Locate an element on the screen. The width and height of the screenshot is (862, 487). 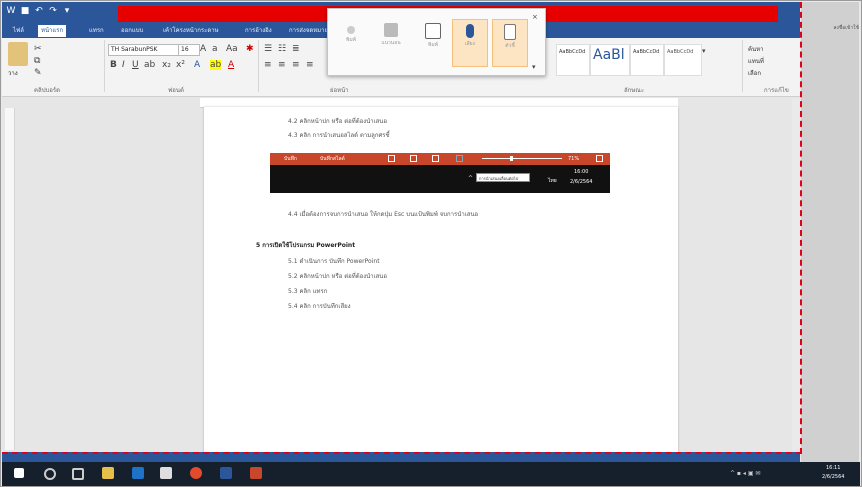
font-name-select: TH SarabunPSK is located at coordinates (144, 50).